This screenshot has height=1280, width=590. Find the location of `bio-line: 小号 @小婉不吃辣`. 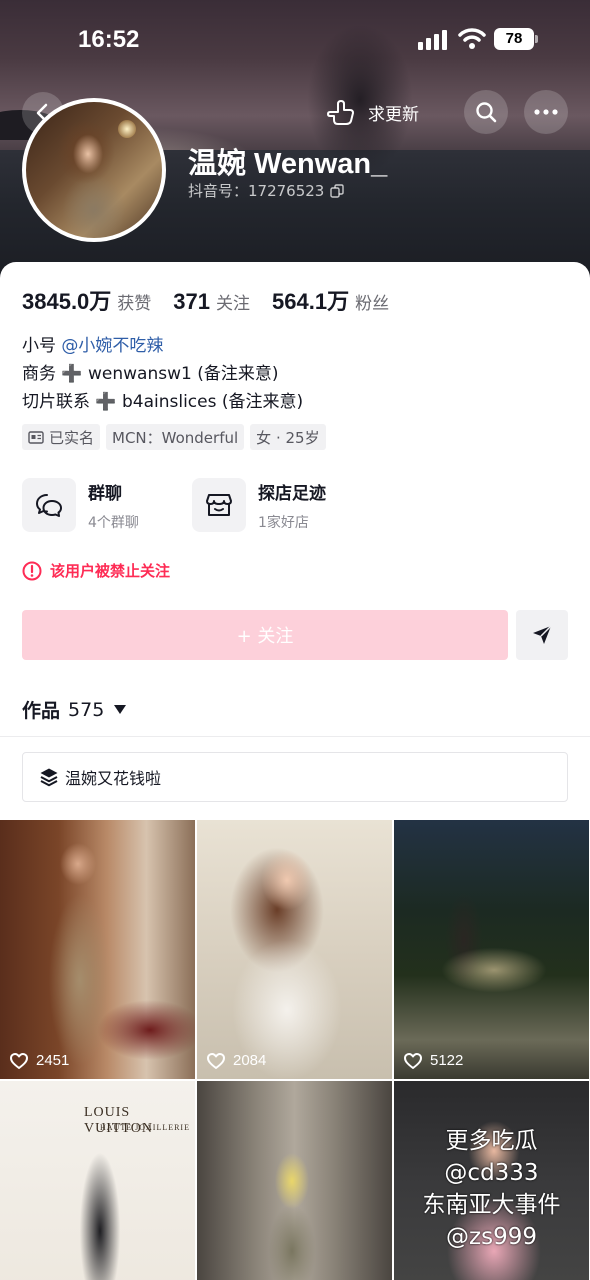

bio-line: 小号 @小婉不吃辣 is located at coordinates (93, 346).